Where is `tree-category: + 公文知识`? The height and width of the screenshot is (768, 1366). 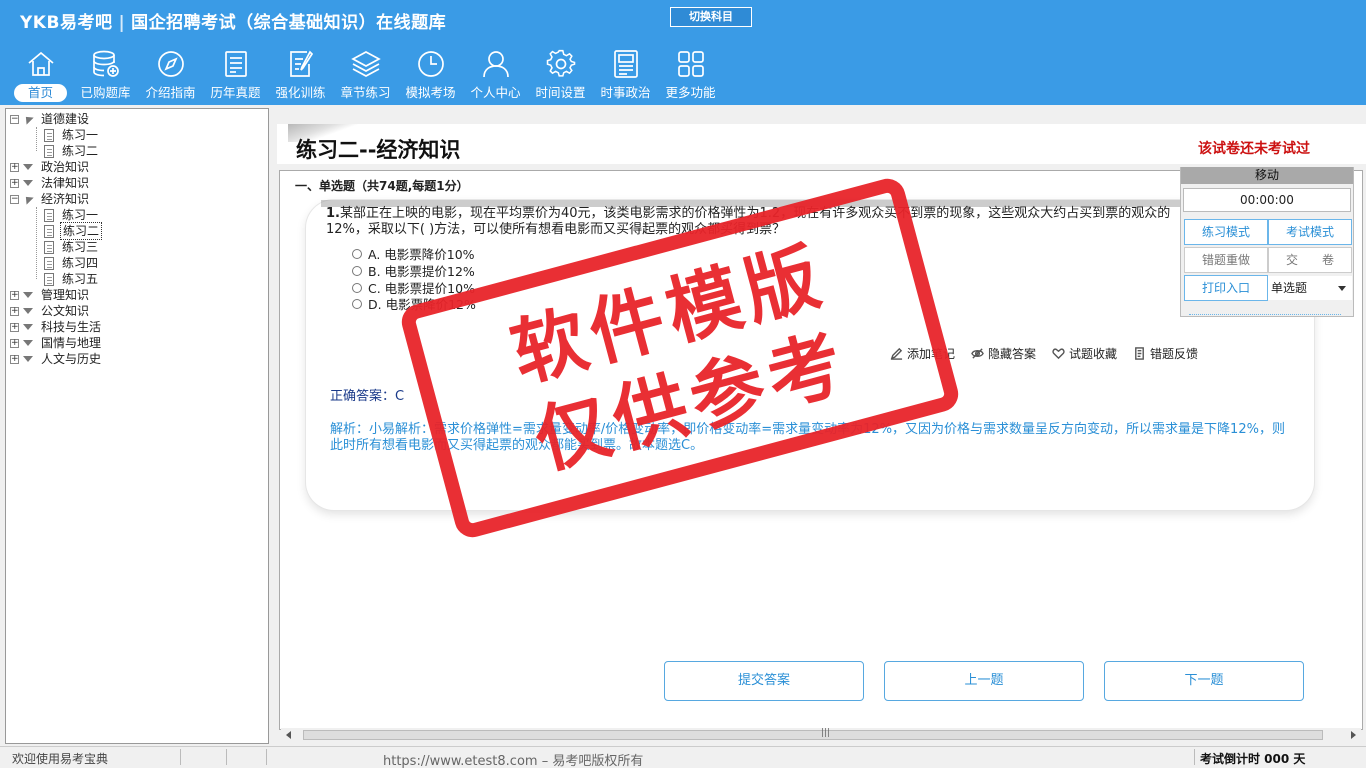
tree-category: + 公文知识 is located at coordinates (50, 311).